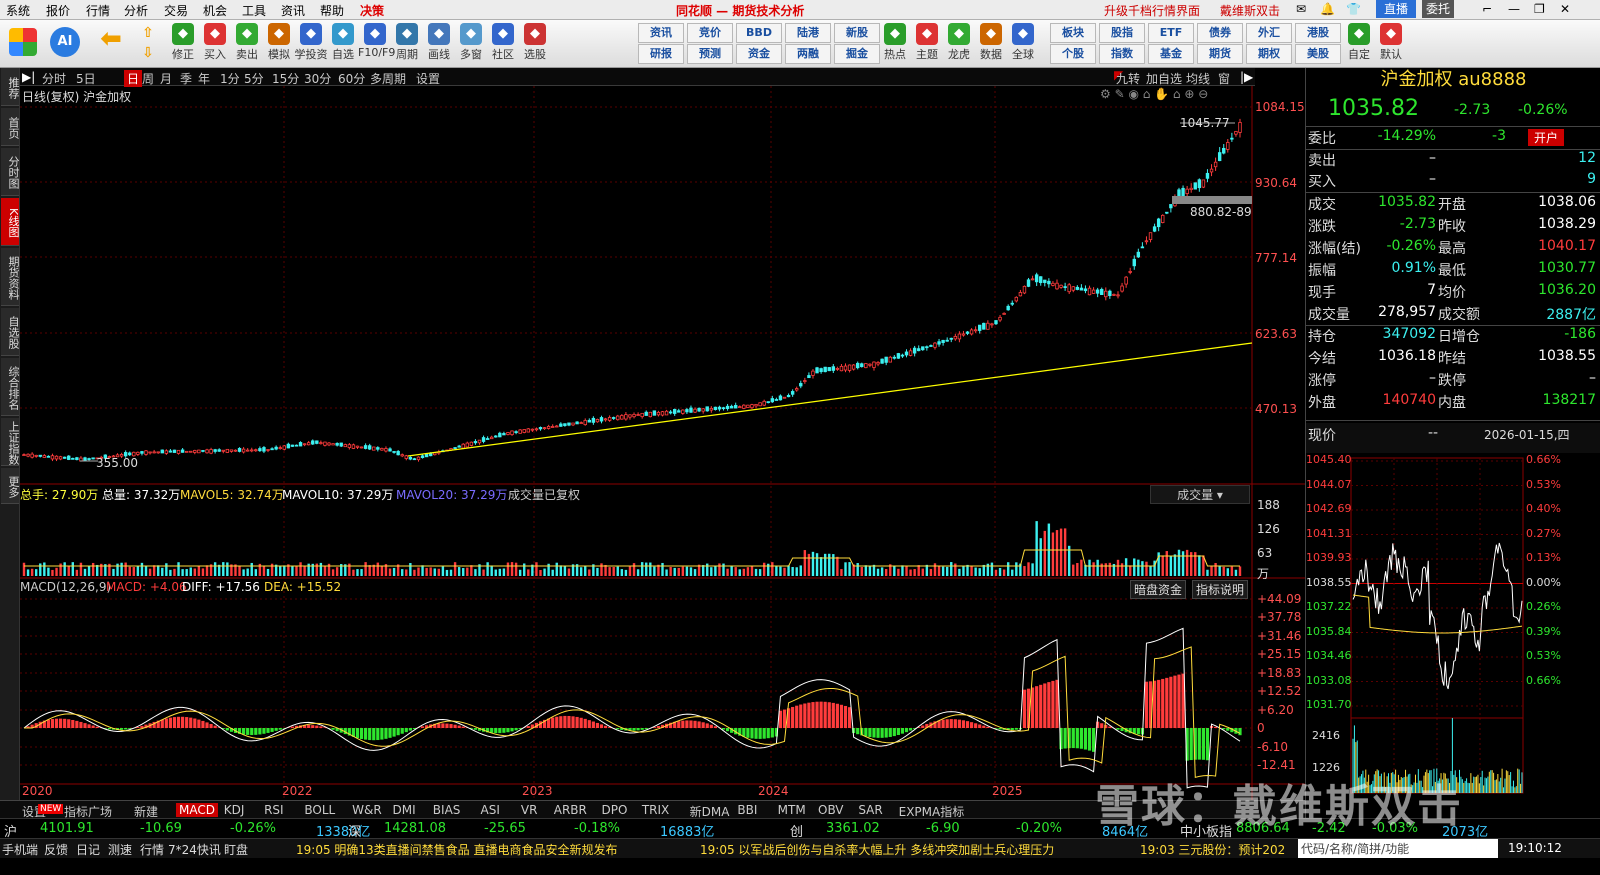 The width and height of the screenshot is (1600, 875). I want to click on close-icon: ✕, so click(1565, 9).